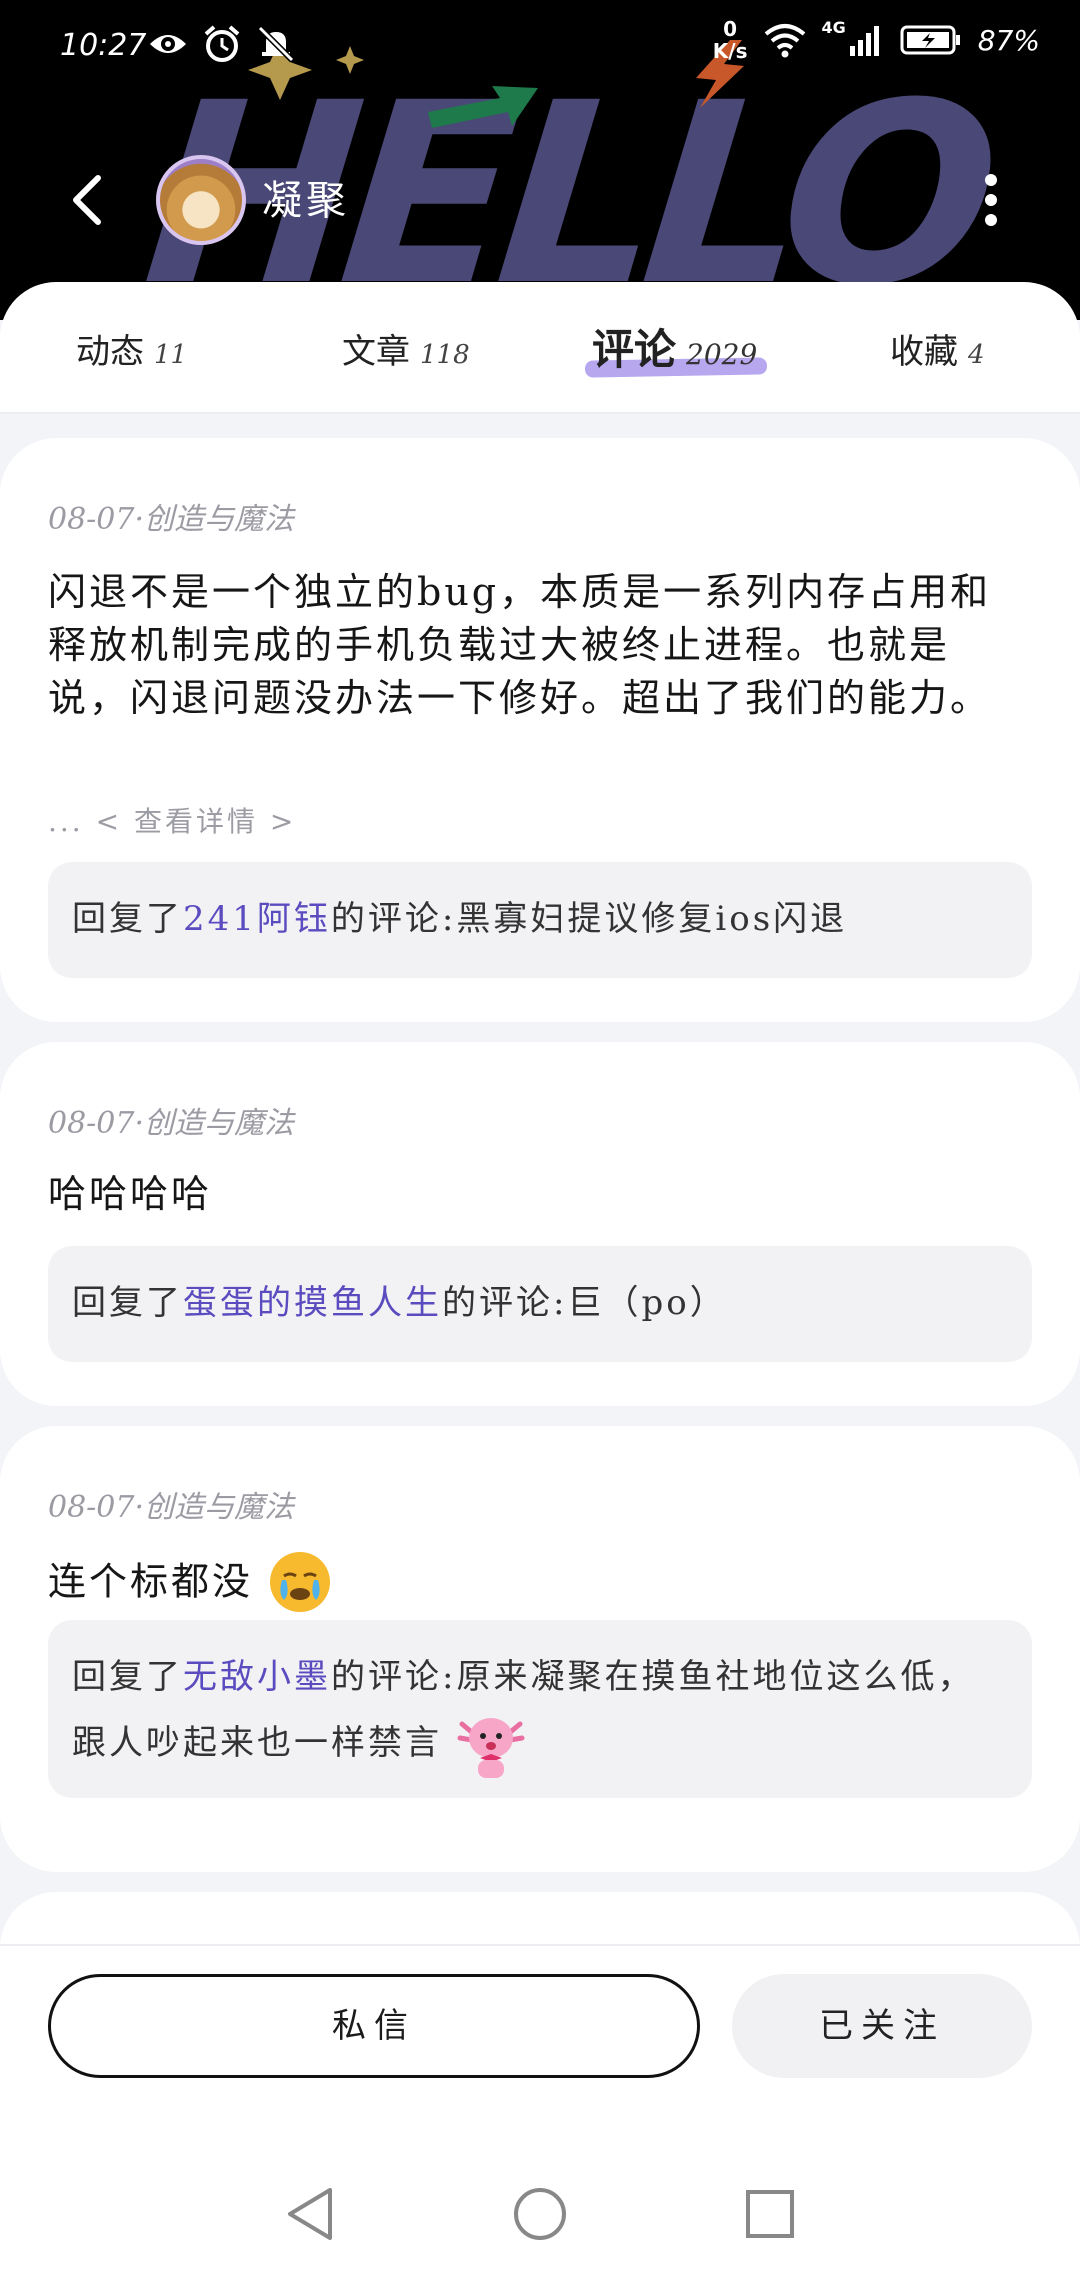  I want to click on tab-label: 动态, so click(110, 352).